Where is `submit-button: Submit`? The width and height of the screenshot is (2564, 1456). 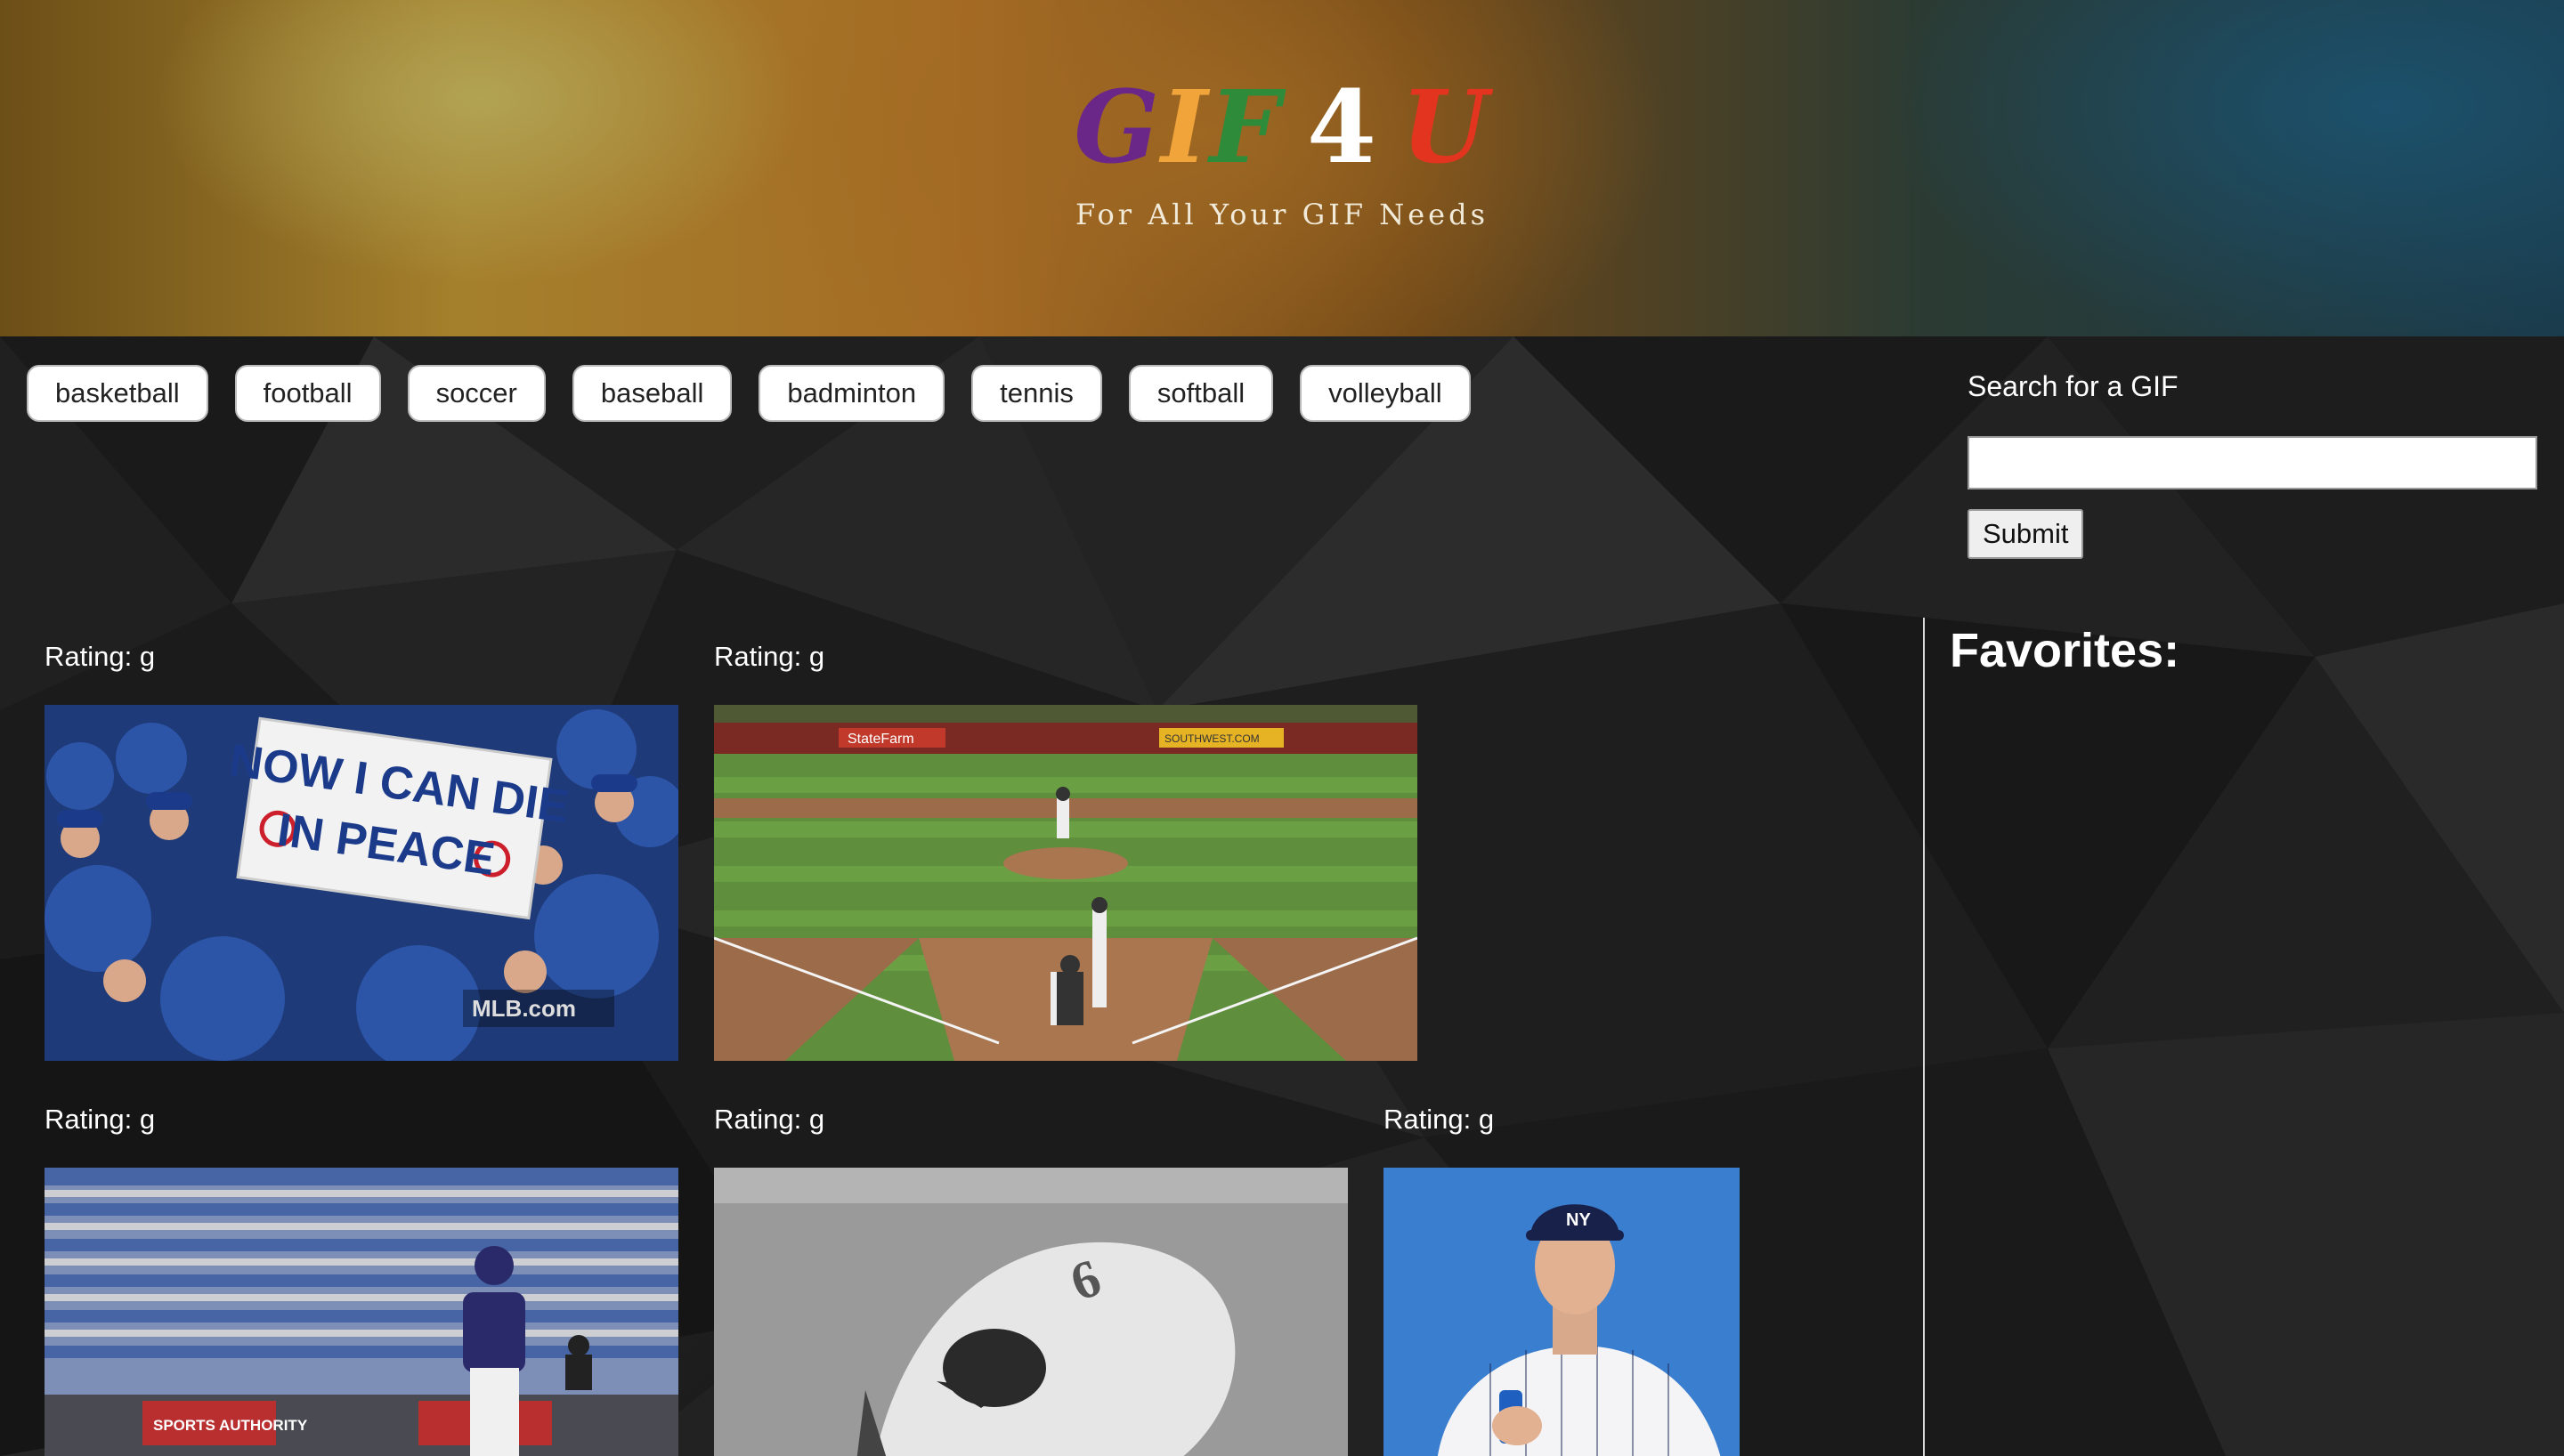
submit-button: Submit is located at coordinates (2026, 534).